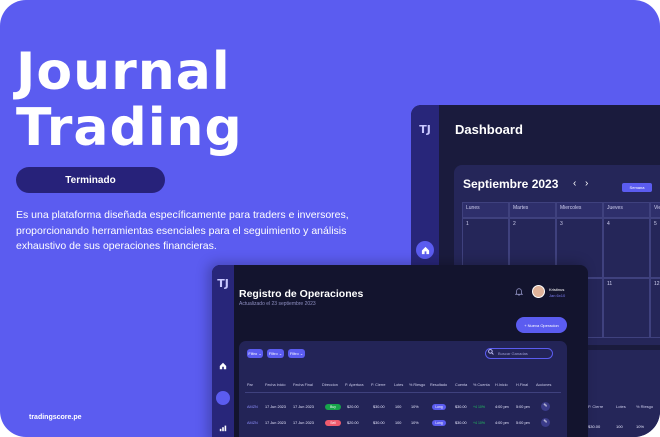 The image size is (660, 437). I want to click on column-header: Cuenta, so click(461, 385).